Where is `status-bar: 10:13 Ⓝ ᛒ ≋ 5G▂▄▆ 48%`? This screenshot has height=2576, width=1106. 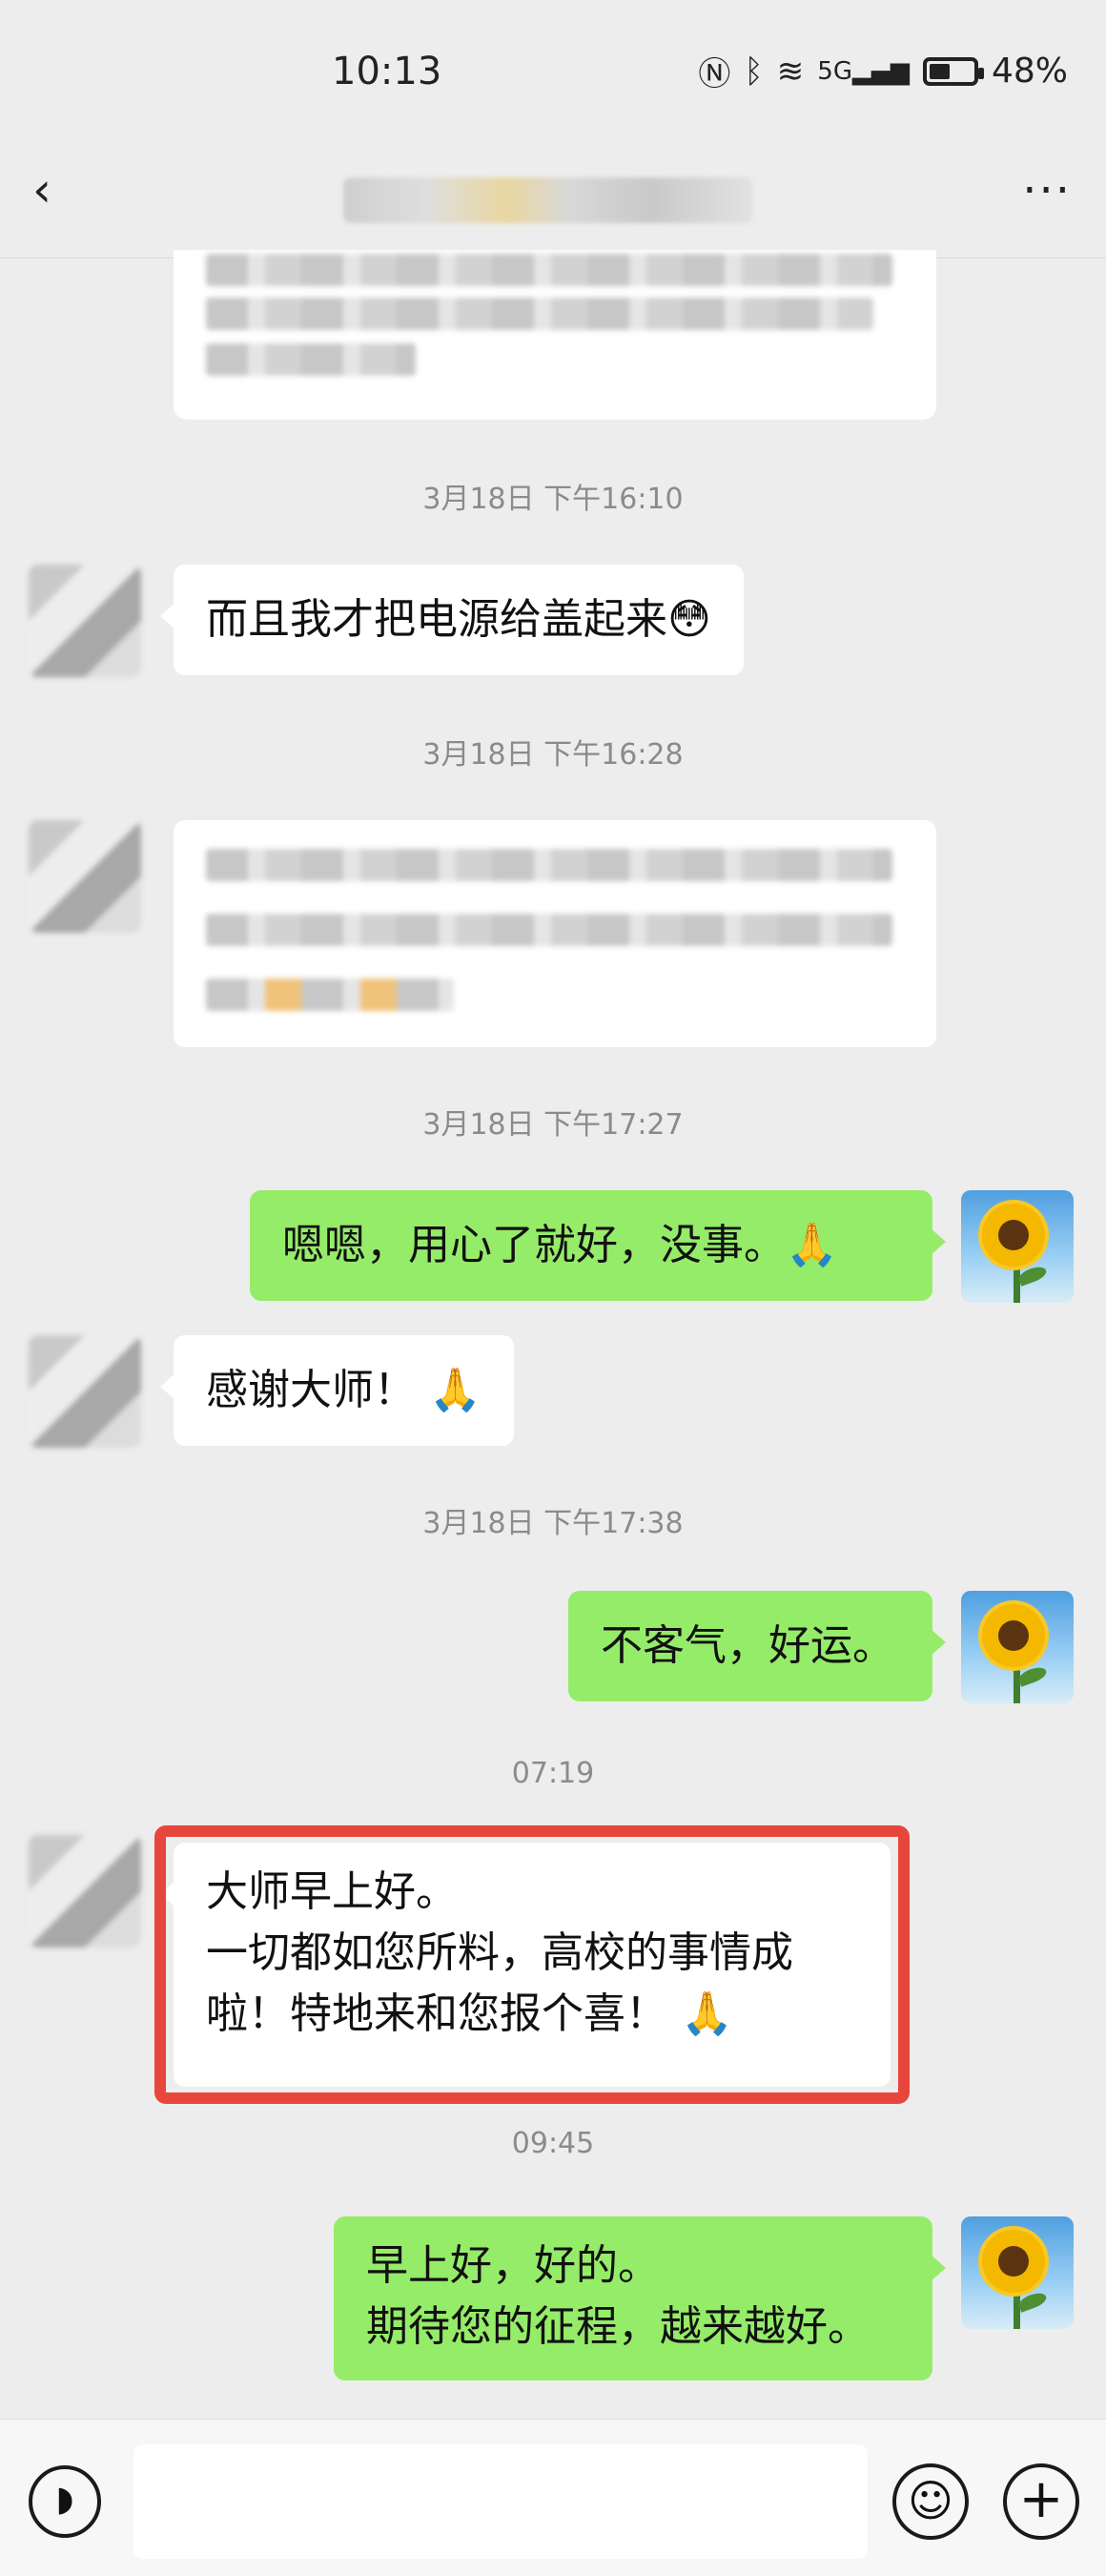 status-bar: 10:13 Ⓝ ᛒ ≋ 5G▂▄▆ 48% is located at coordinates (553, 76).